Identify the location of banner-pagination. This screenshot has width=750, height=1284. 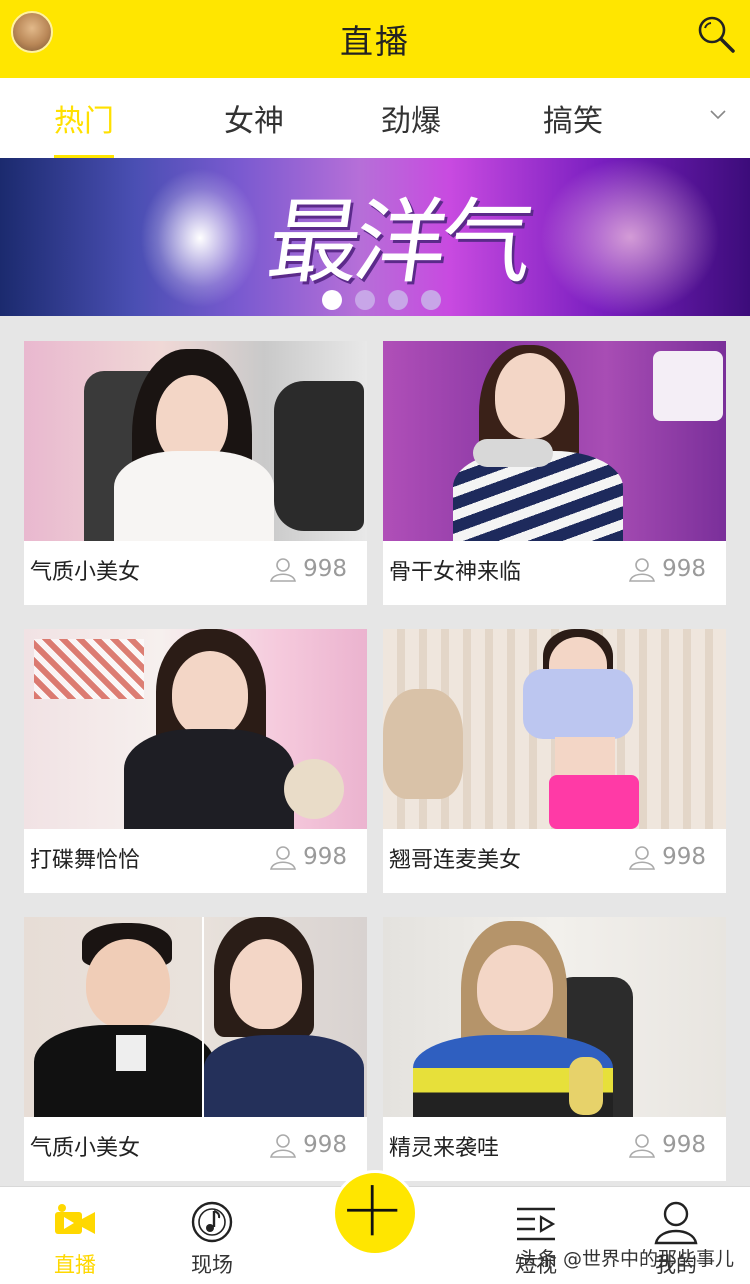
(381, 300).